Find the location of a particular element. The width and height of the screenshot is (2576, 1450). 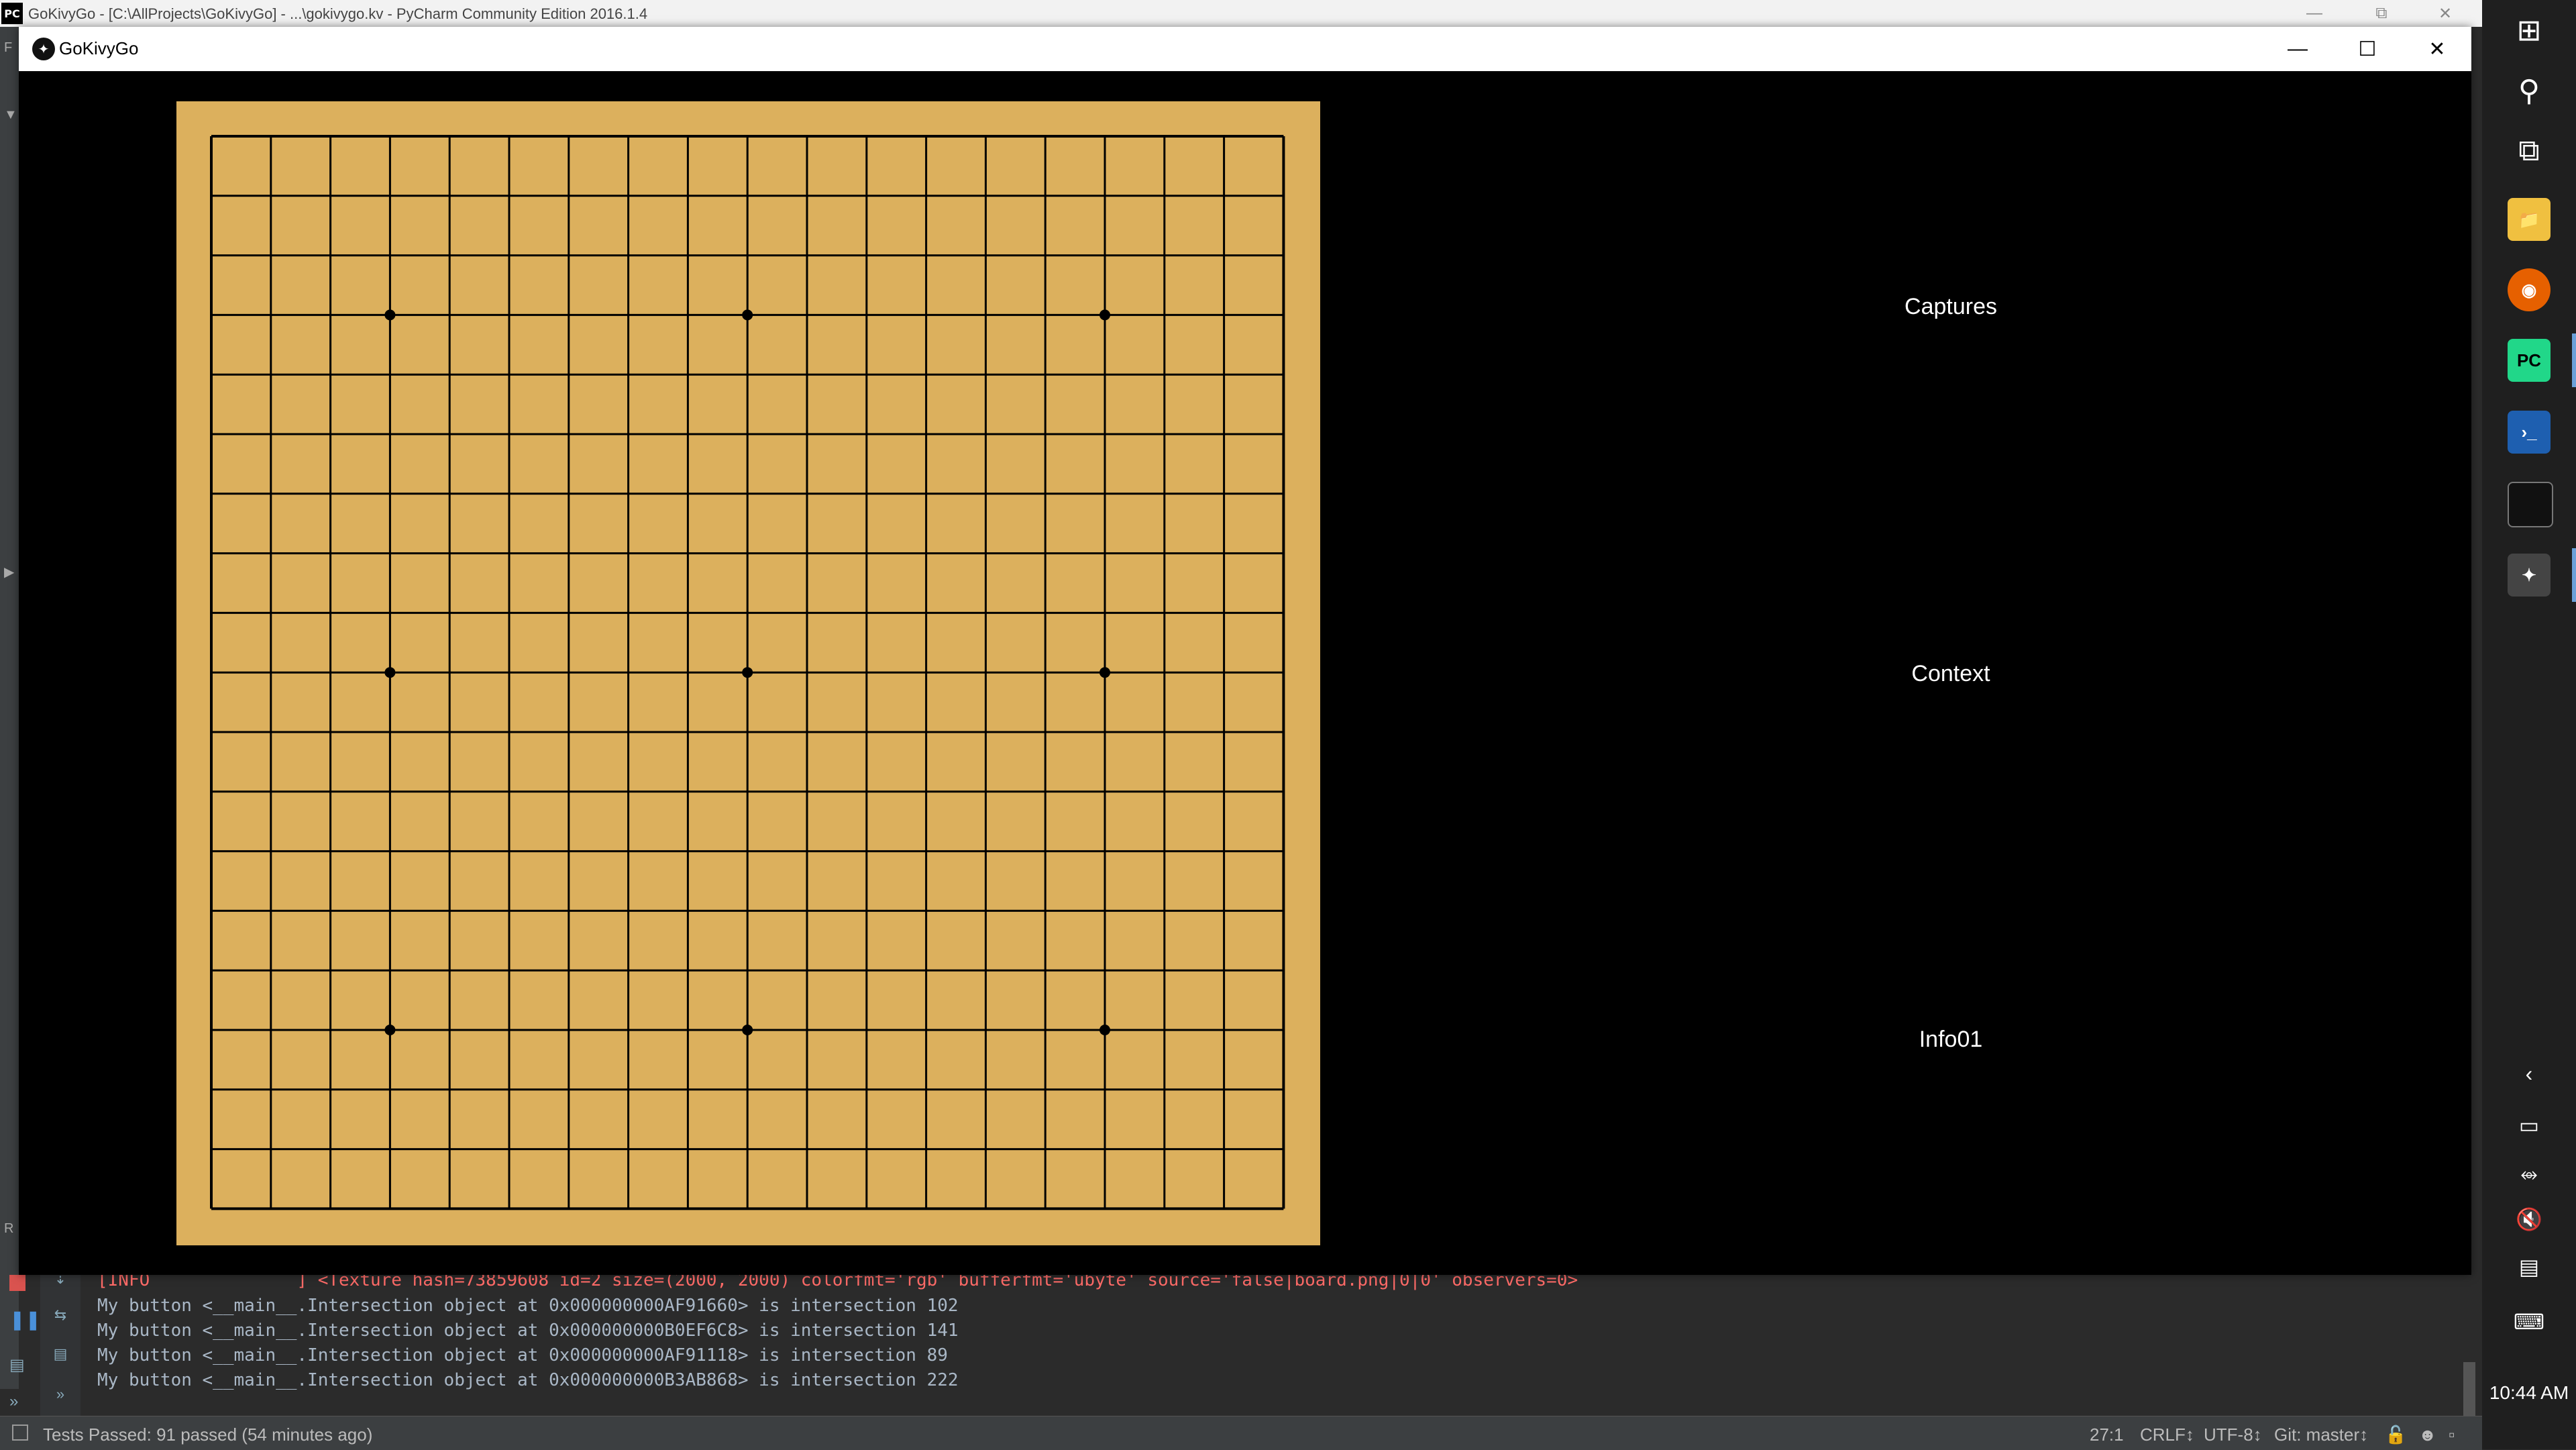

pause-icon: ❚❚ is located at coordinates (25, 1319).